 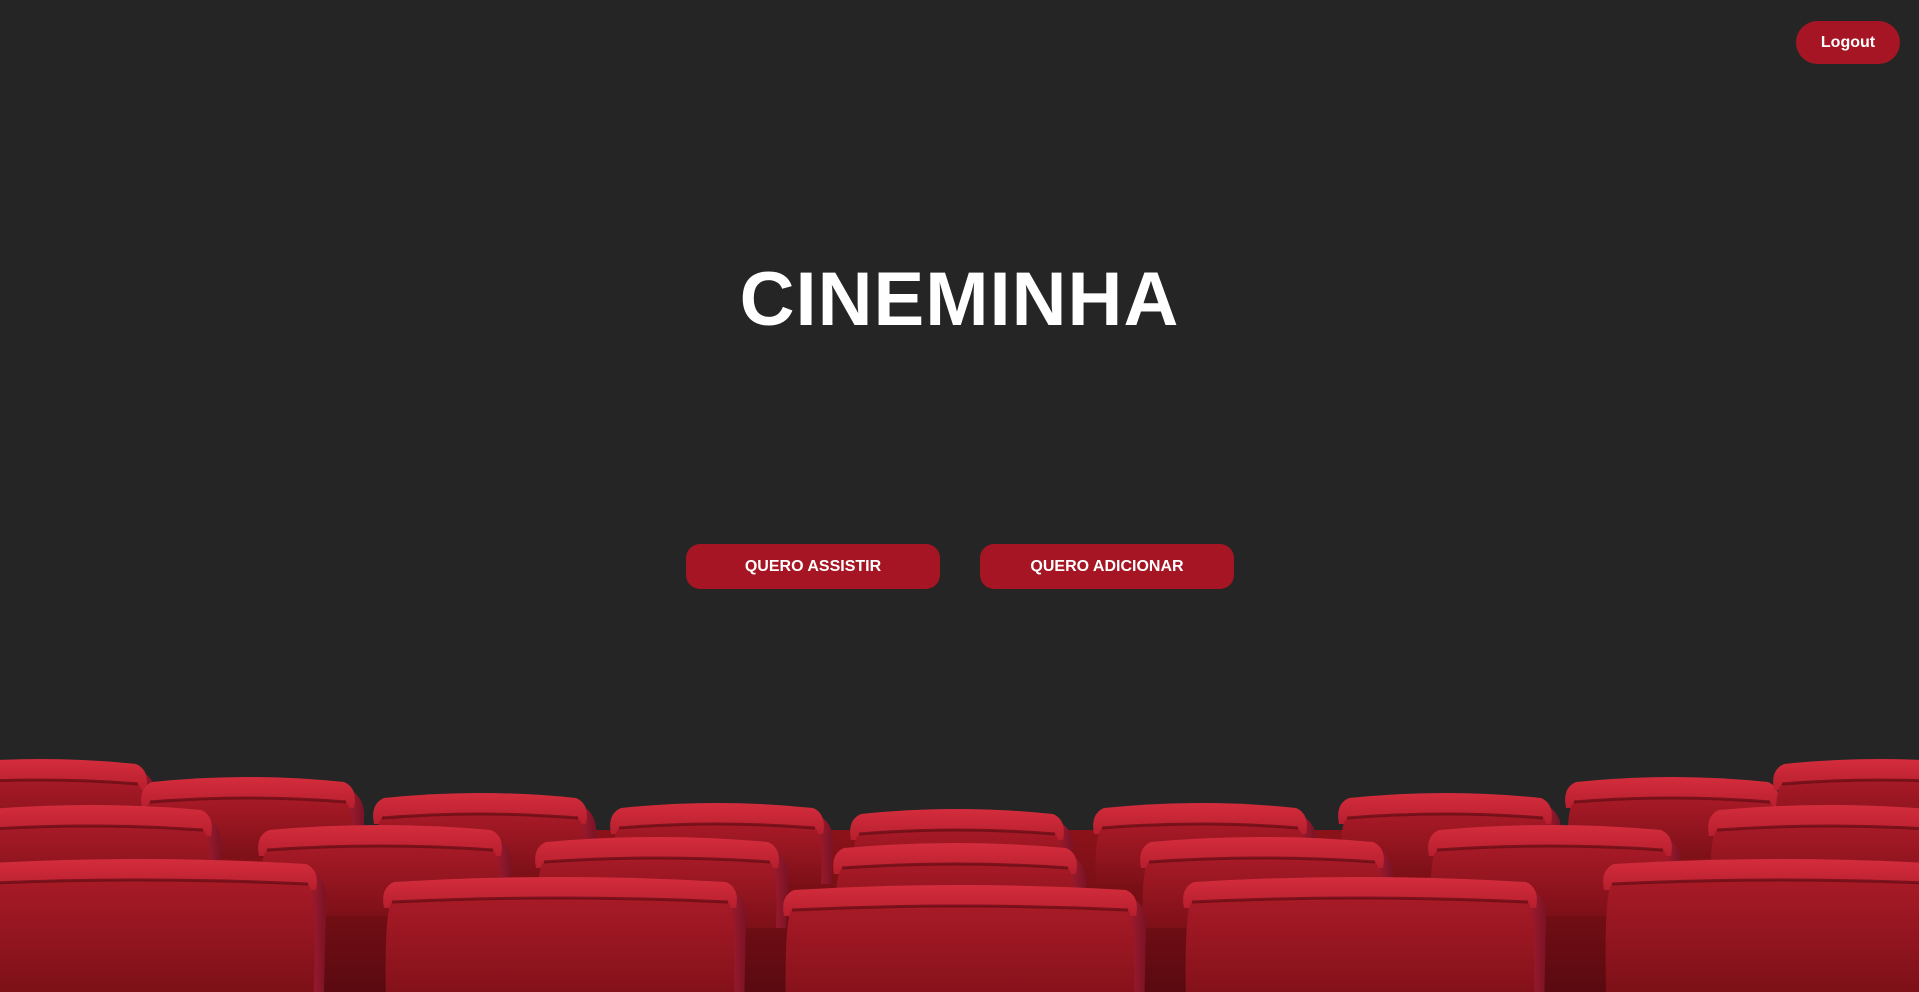 What do you see at coordinates (1107, 566) in the screenshot?
I see `want-to-add-button: QUERO ADICIONAR` at bounding box center [1107, 566].